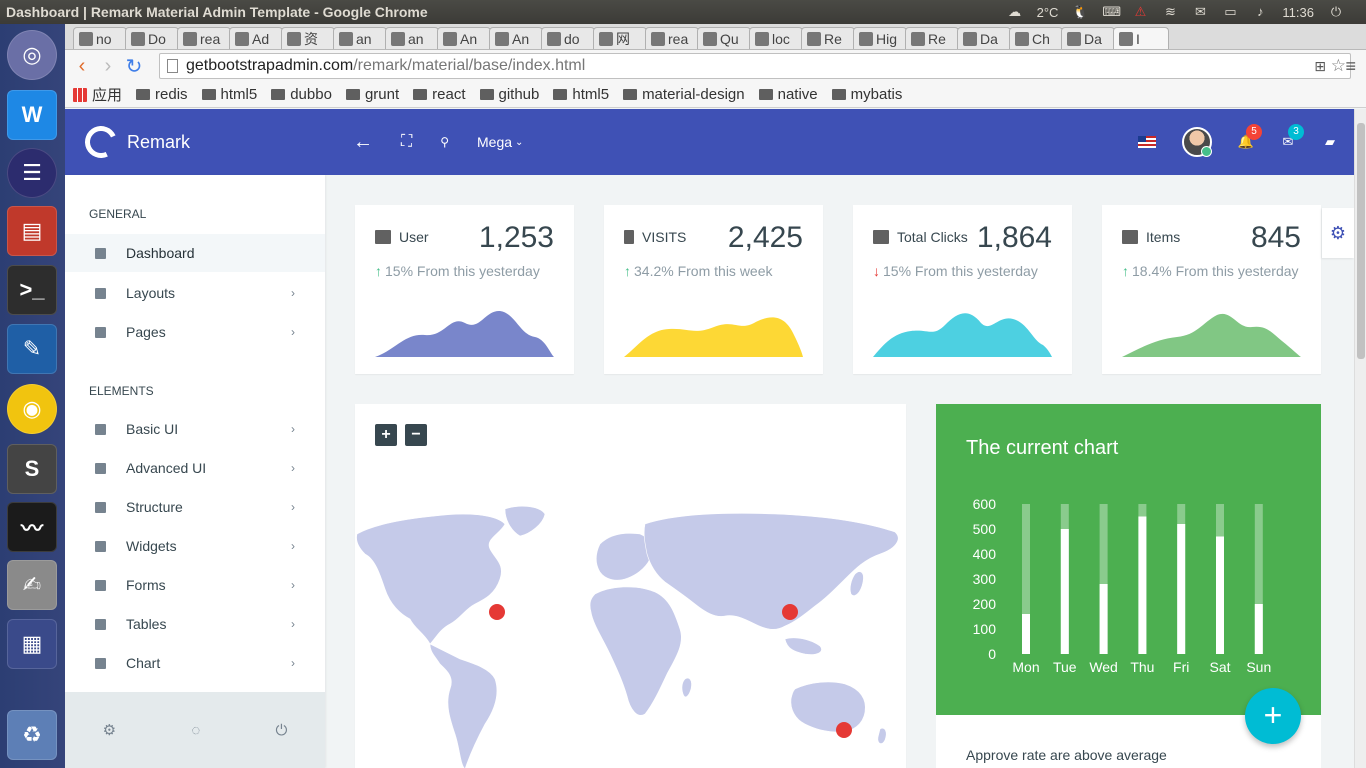 Image resolution: width=1366 pixels, height=768 pixels. Describe the element at coordinates (32, 173) in the screenshot. I see `eclipse-icon: ☰` at that location.